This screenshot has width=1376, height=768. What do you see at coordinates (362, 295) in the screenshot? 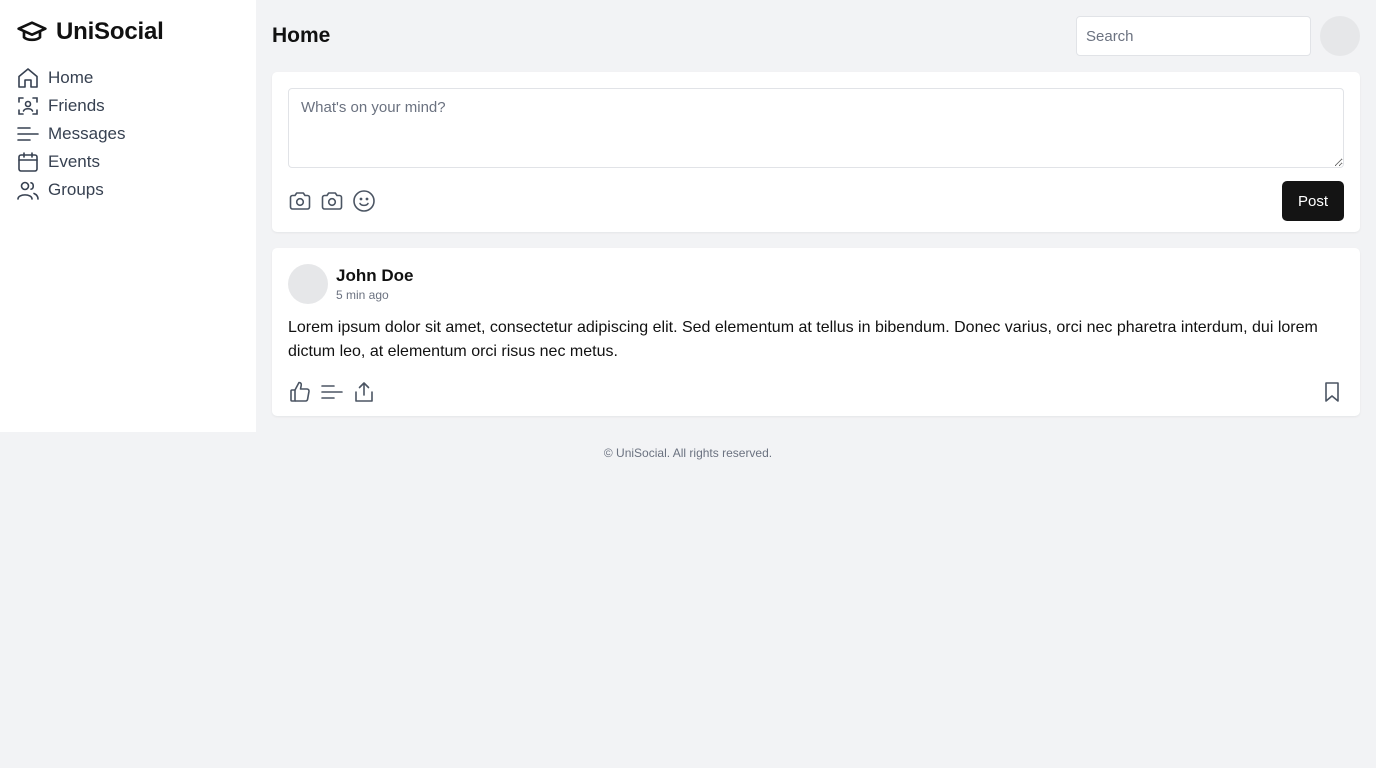
I see `post-timestamp: 5 min ago` at bounding box center [362, 295].